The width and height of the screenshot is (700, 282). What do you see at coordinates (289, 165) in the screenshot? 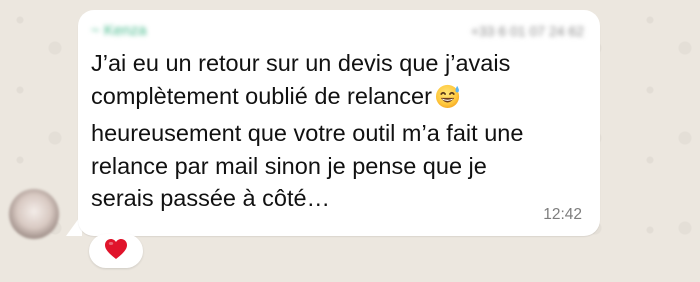
I see `message-line: relance par mail sinon je pense que je` at bounding box center [289, 165].